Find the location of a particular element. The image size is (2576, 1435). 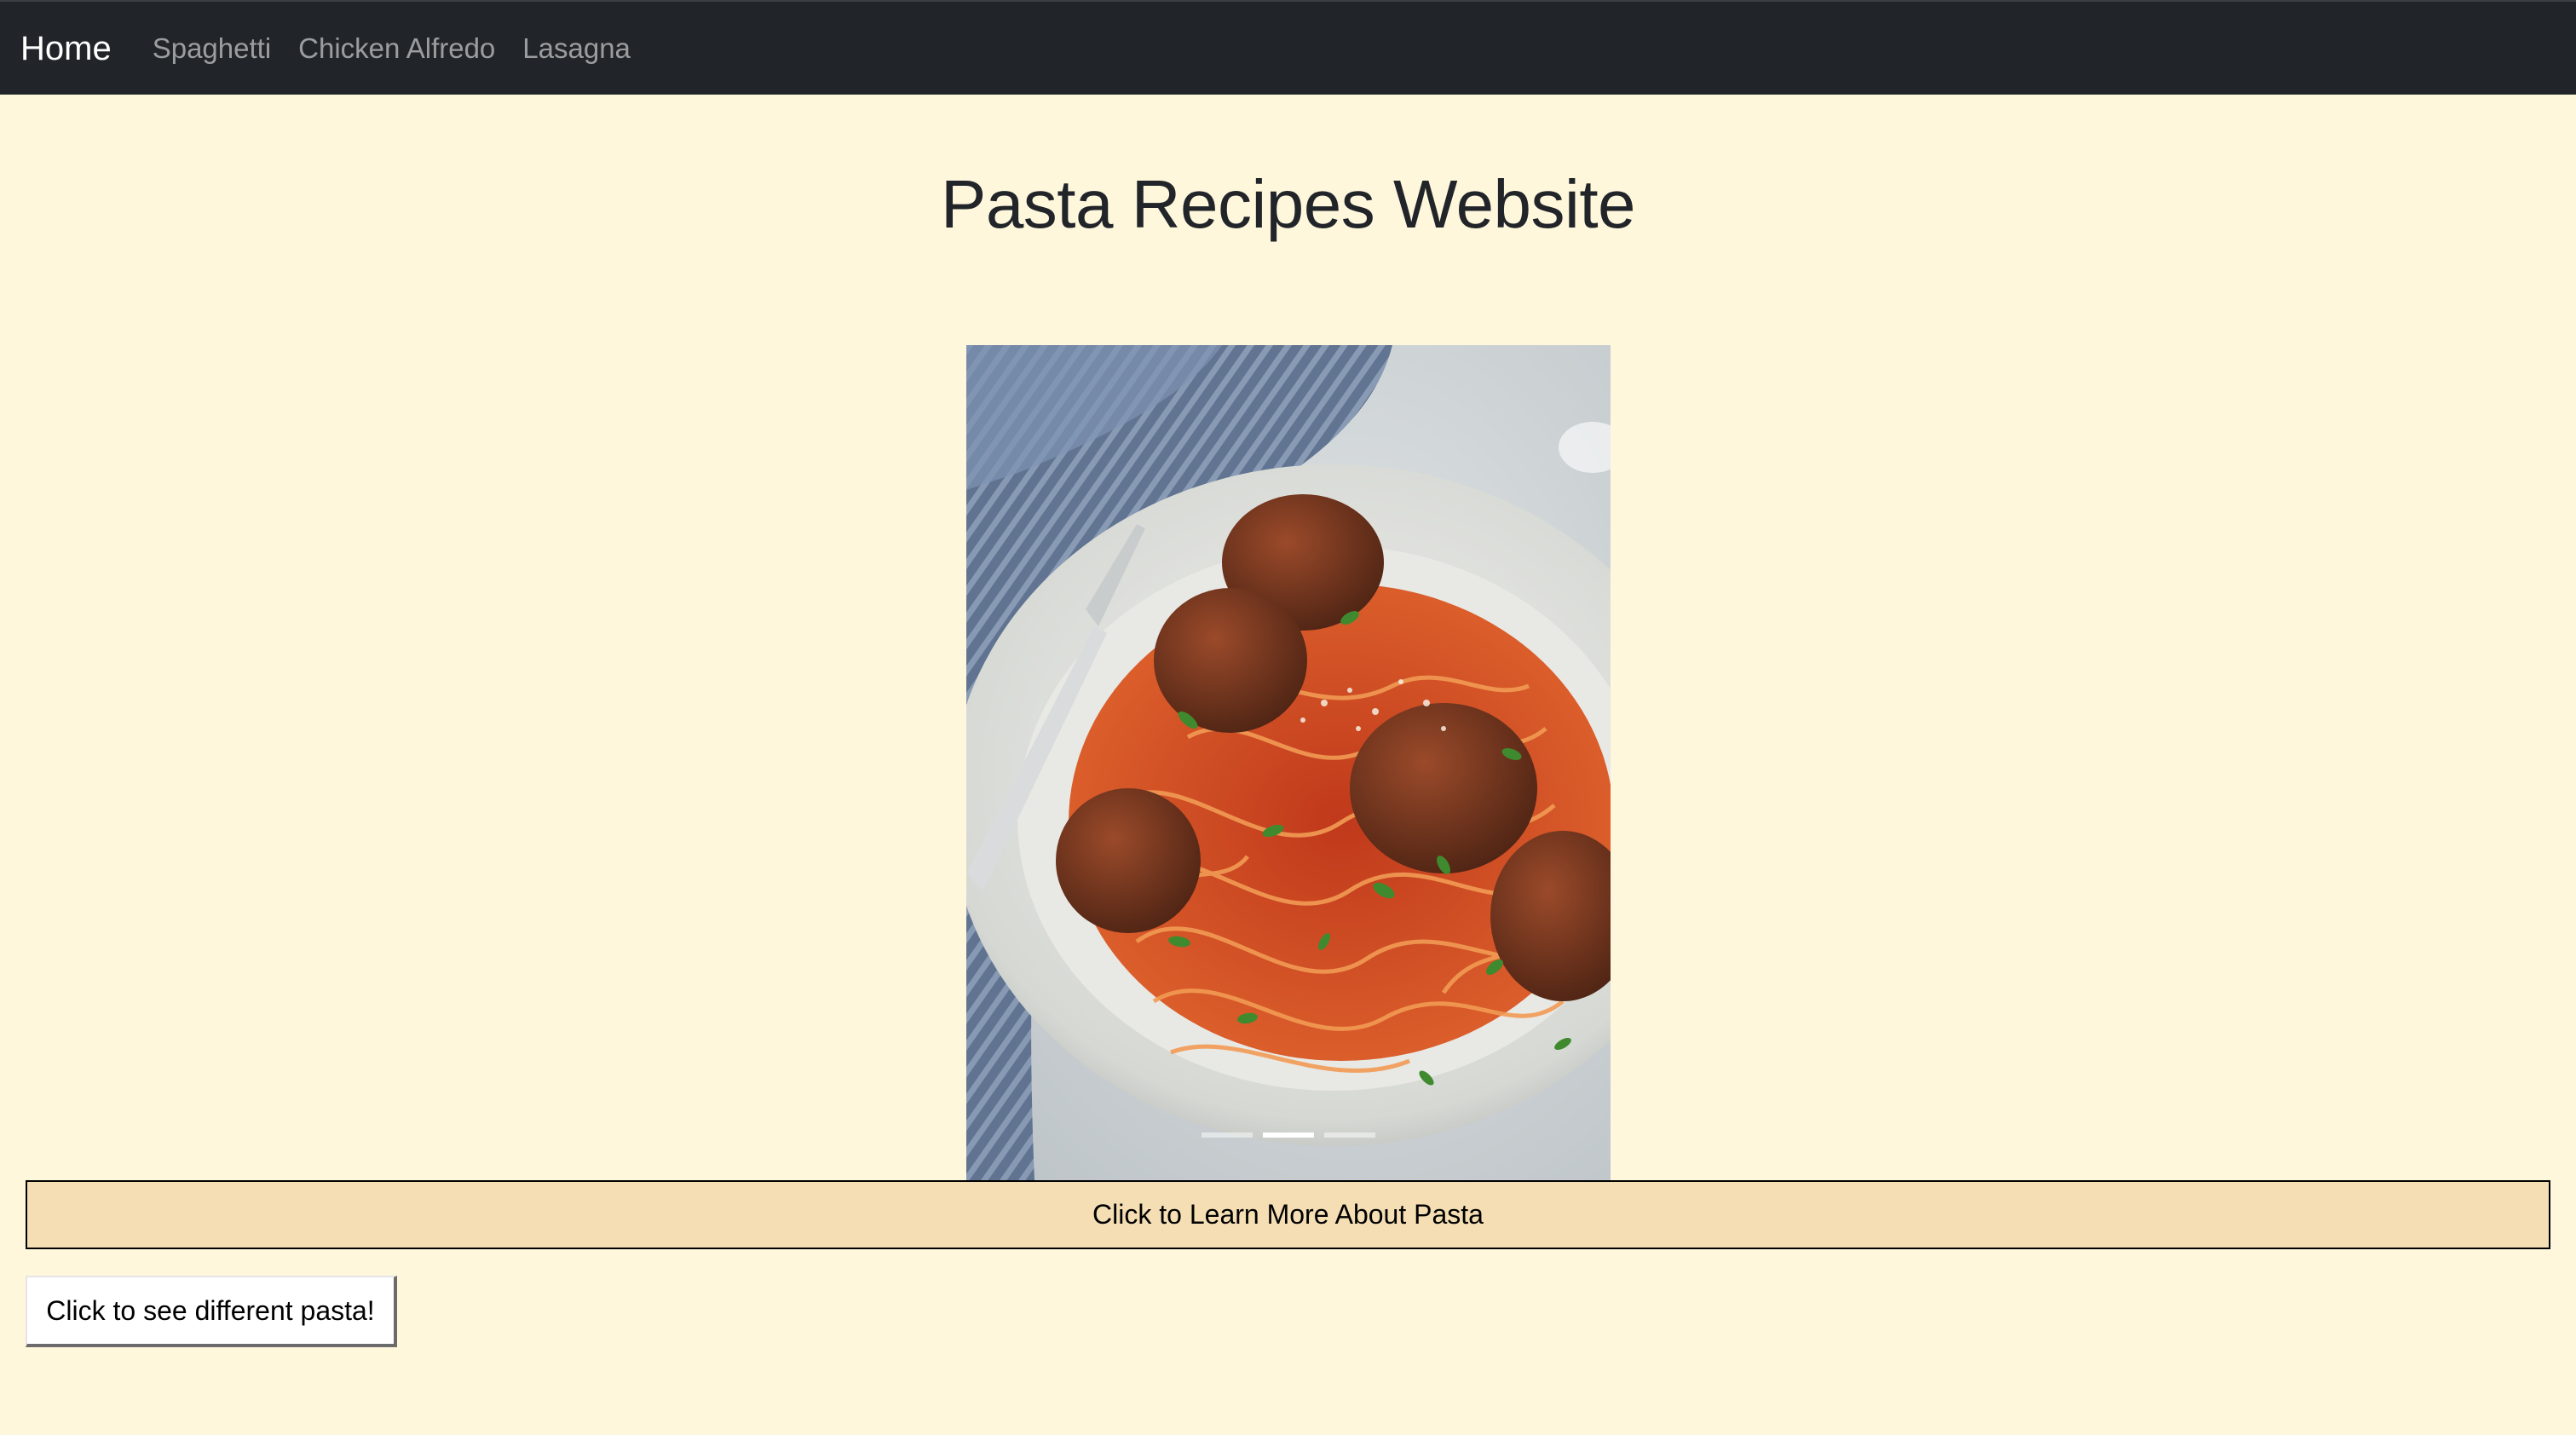

spaghetti-meatballs-image is located at coordinates (1288, 762).